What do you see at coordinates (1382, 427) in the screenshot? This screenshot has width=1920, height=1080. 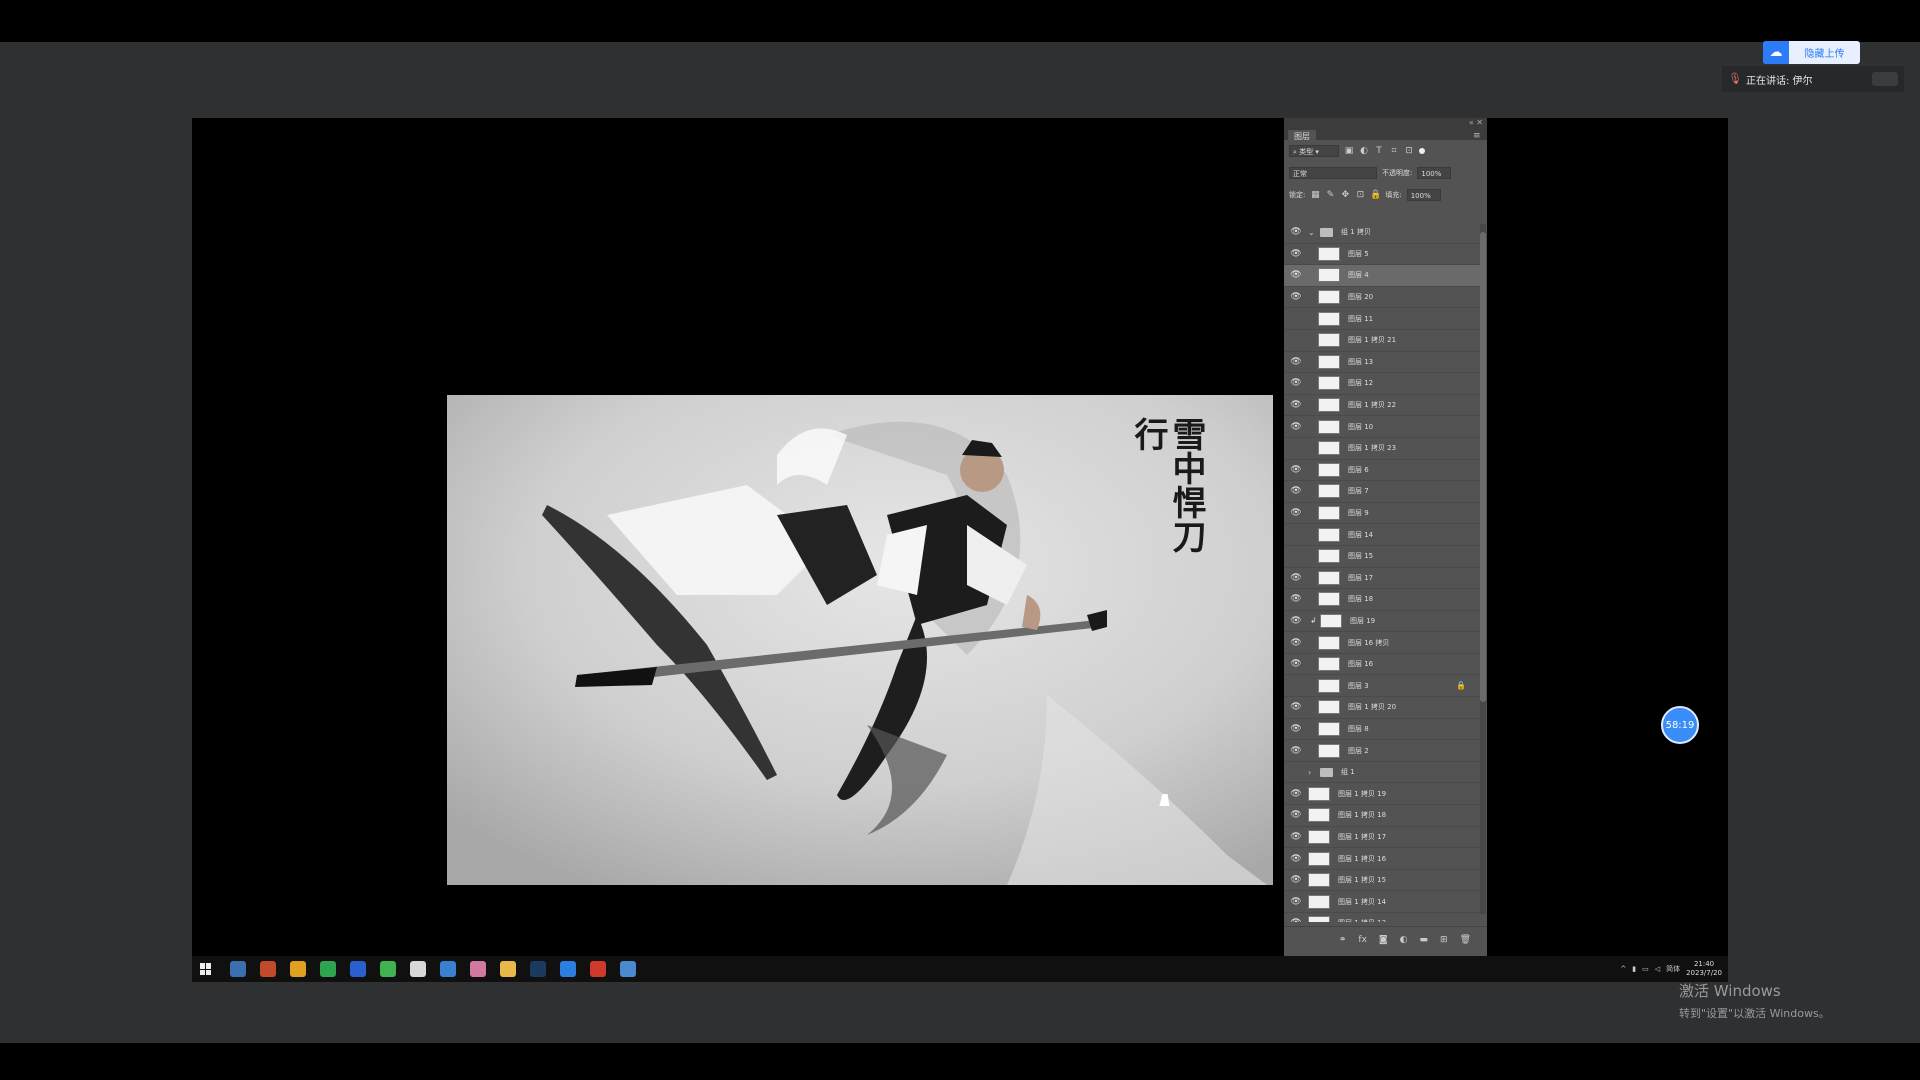 I see `layer-row: 👁 图层 10` at bounding box center [1382, 427].